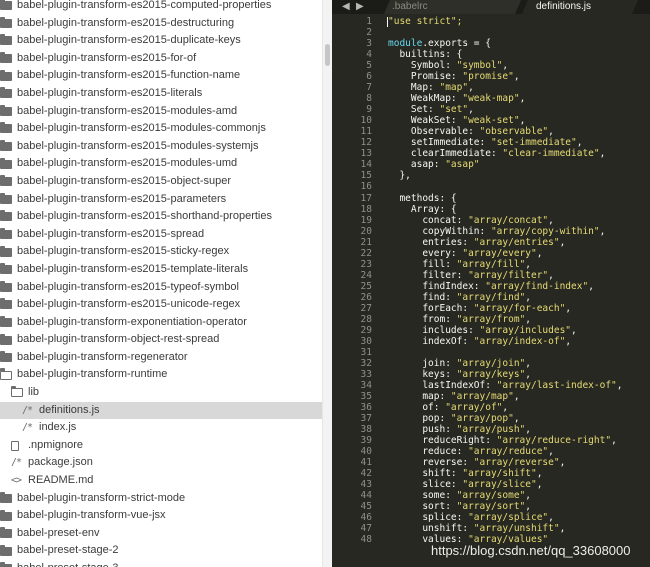 The width and height of the screenshot is (650, 567). Describe the element at coordinates (161, 446) in the screenshot. I see `sidebar-item: .npmignore` at that location.